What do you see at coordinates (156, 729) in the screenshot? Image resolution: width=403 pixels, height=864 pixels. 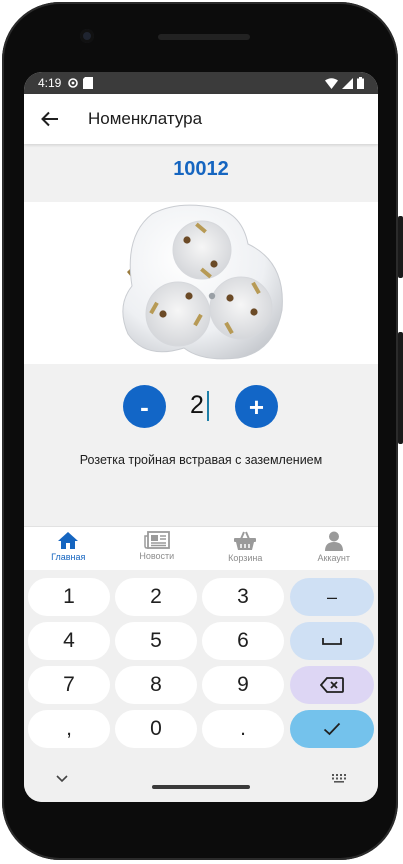 I see `key-0: 0` at bounding box center [156, 729].